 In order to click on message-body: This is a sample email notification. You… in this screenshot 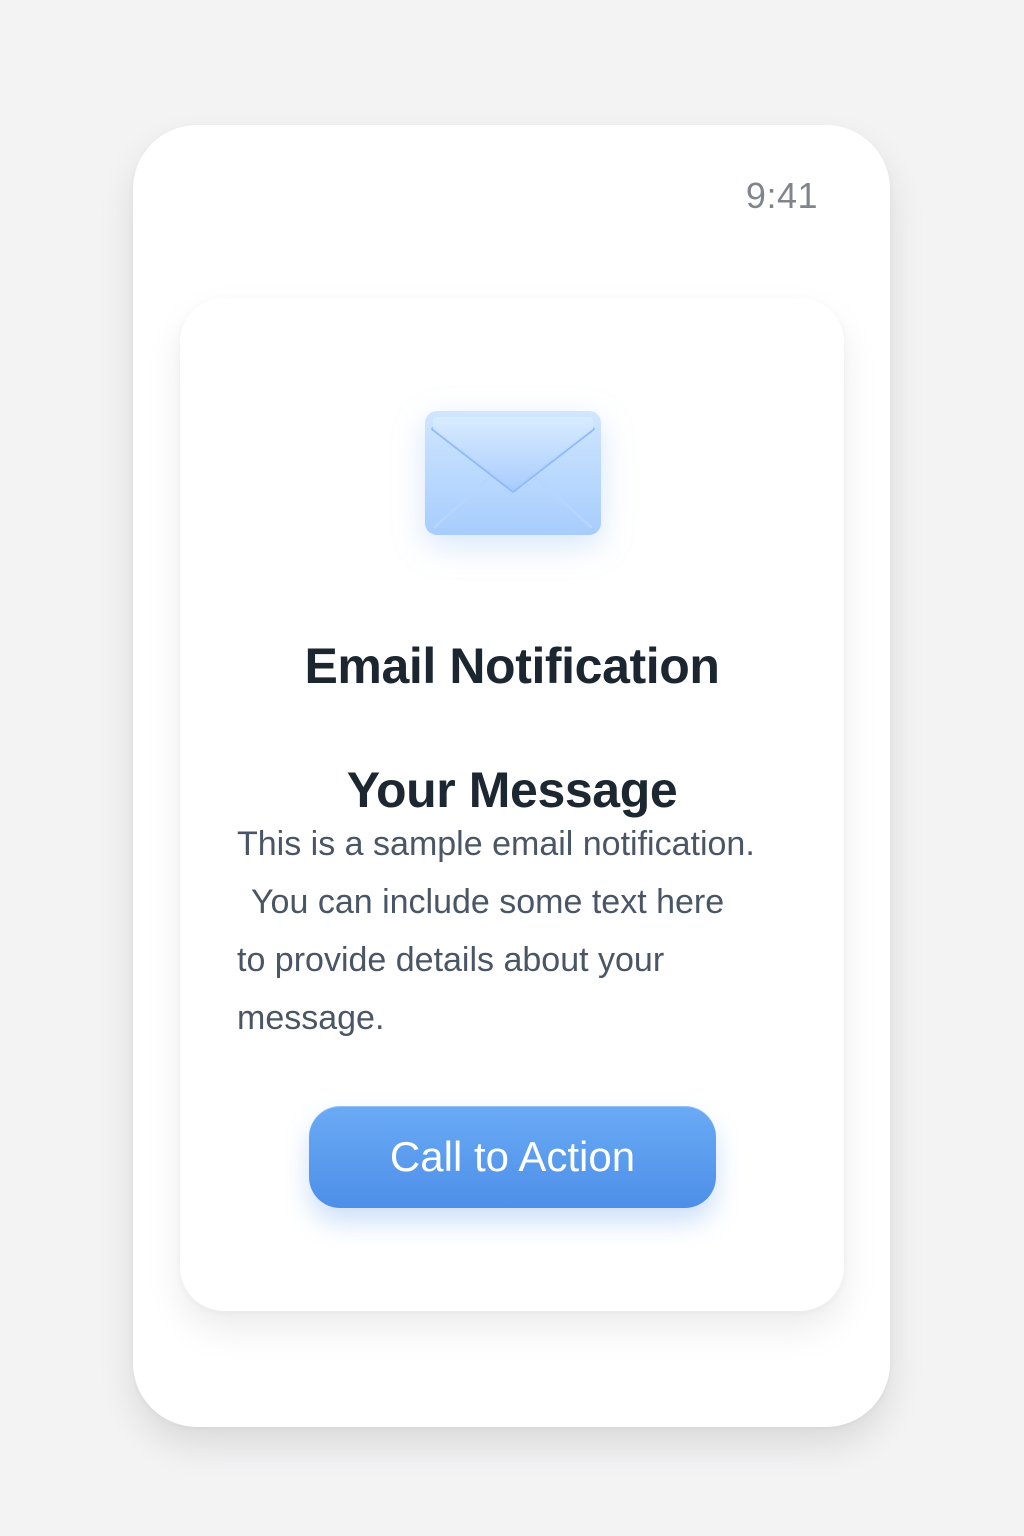, I will do `click(517, 931)`.